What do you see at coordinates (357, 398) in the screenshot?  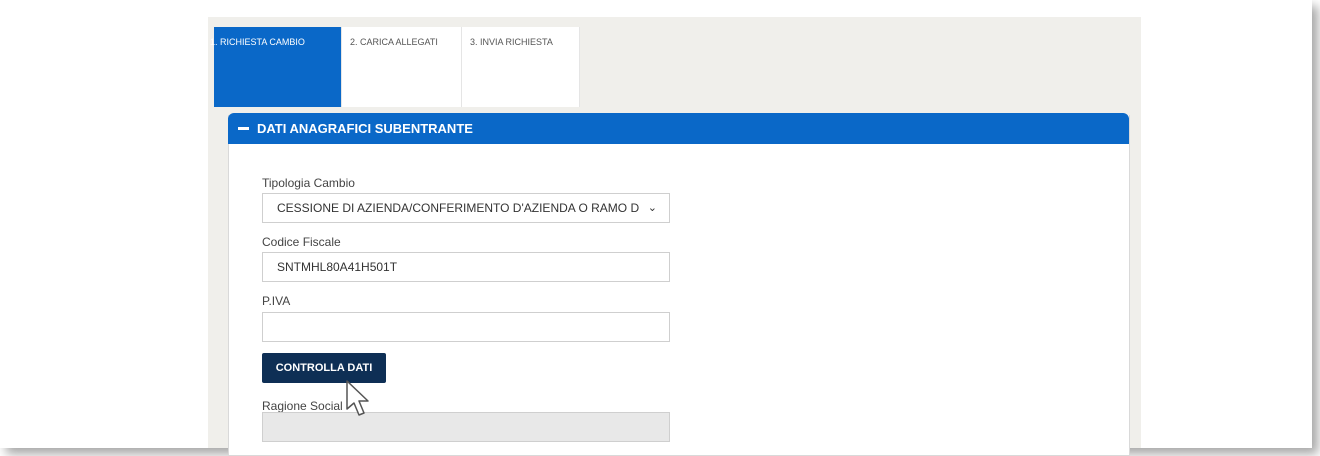 I see `mouse-pointer-icon` at bounding box center [357, 398].